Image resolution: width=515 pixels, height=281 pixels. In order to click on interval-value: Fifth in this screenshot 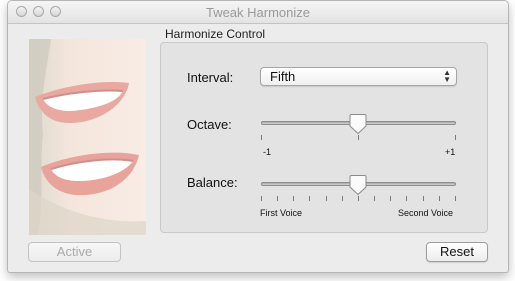, I will do `click(283, 76)`.